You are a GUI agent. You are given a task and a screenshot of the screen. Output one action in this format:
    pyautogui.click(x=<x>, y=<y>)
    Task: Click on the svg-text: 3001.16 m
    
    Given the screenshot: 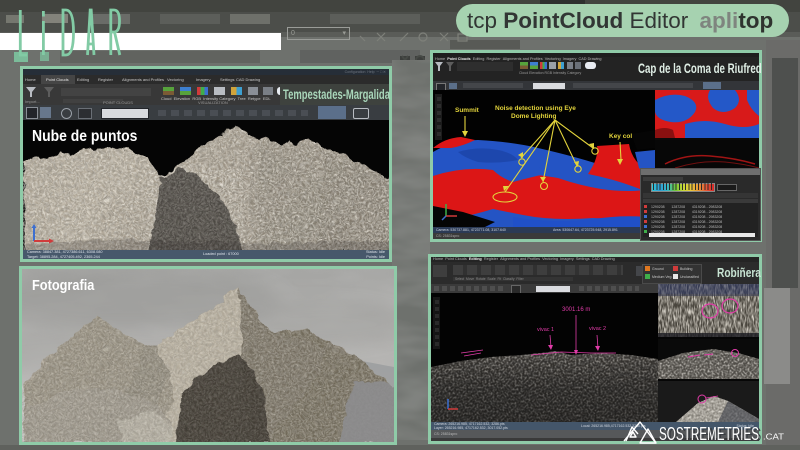 What is the action you would take?
    pyautogui.click(x=576, y=310)
    